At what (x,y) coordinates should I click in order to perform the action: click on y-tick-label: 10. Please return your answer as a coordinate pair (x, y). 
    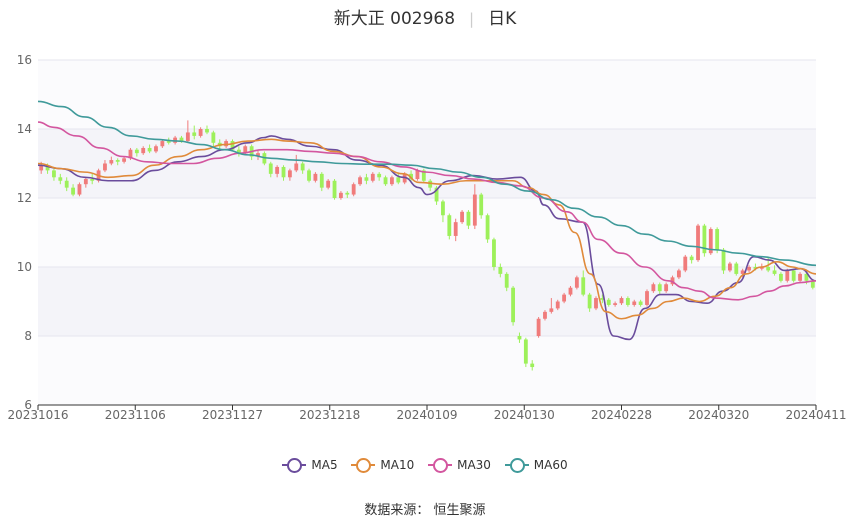
    Looking at the image, I should click on (24, 267).